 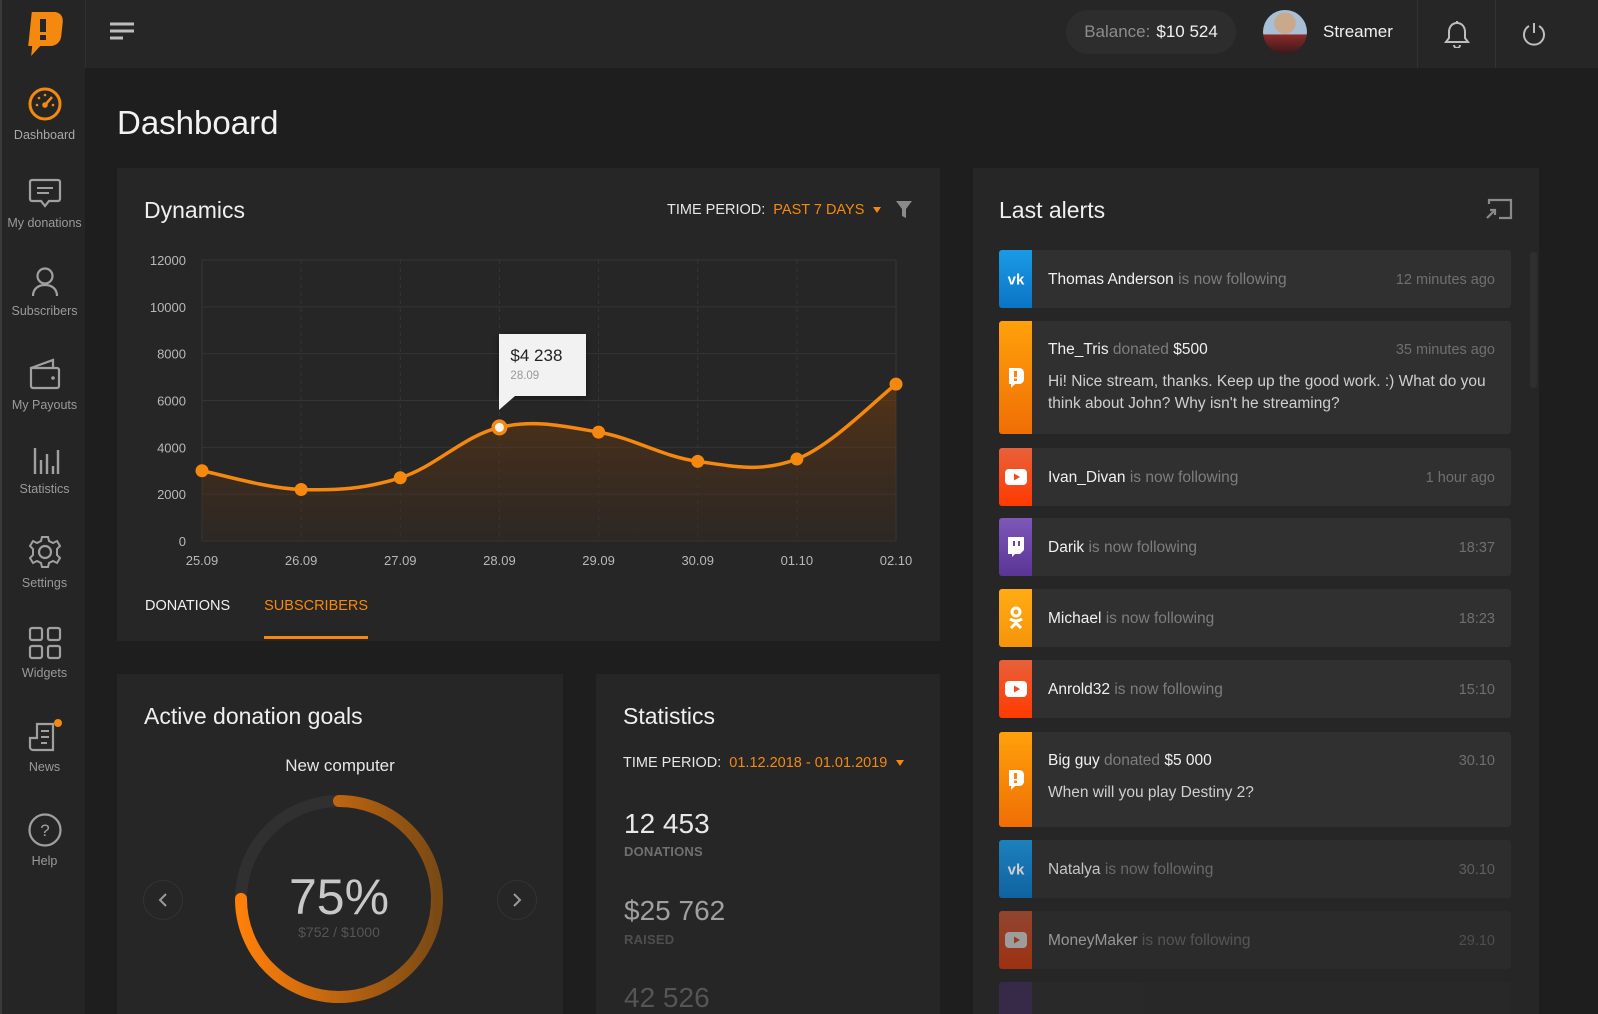 I want to click on next-goal-button, so click(x=517, y=900).